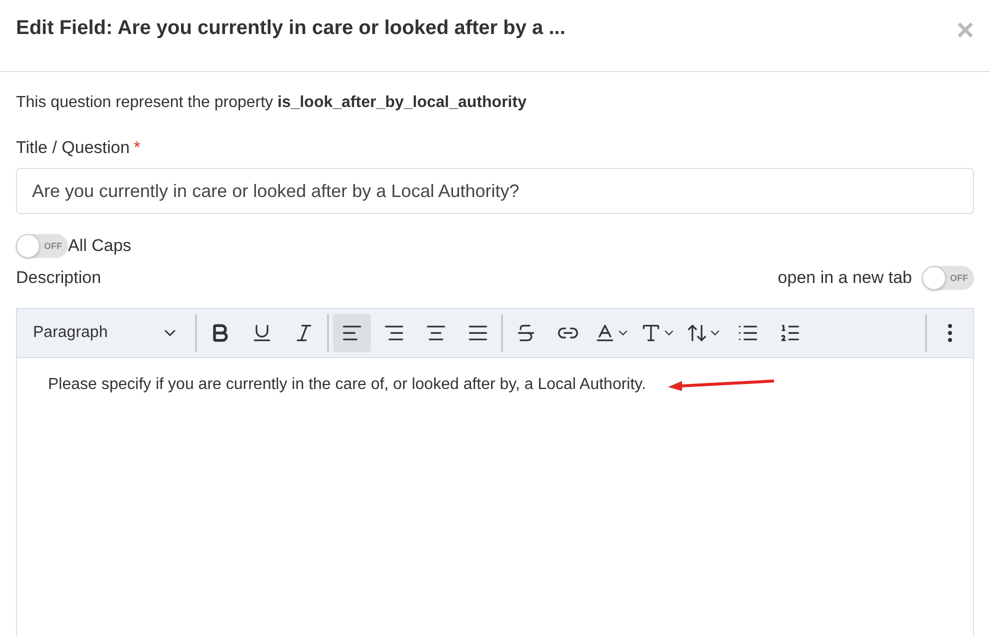  I want to click on underline-icon, so click(262, 333).